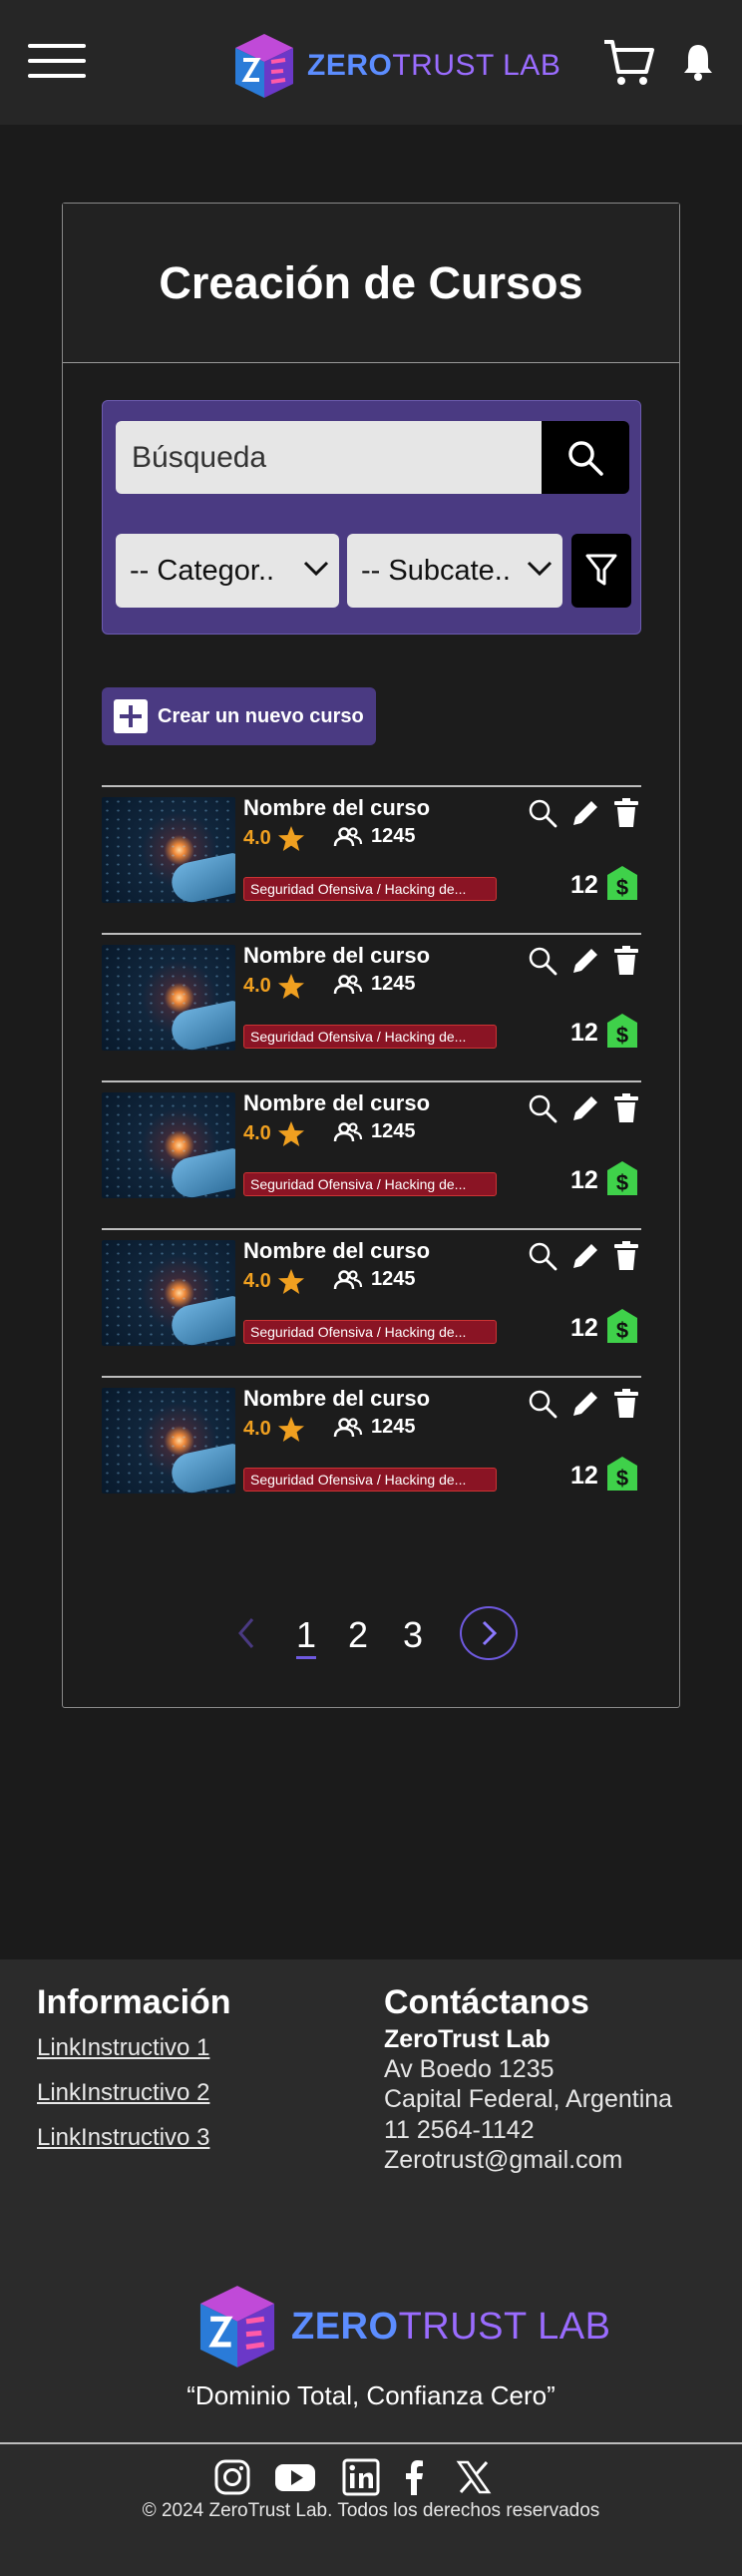 The height and width of the screenshot is (2576, 742). Describe the element at coordinates (358, 1635) in the screenshot. I see `pagination-page-2: 2` at that location.